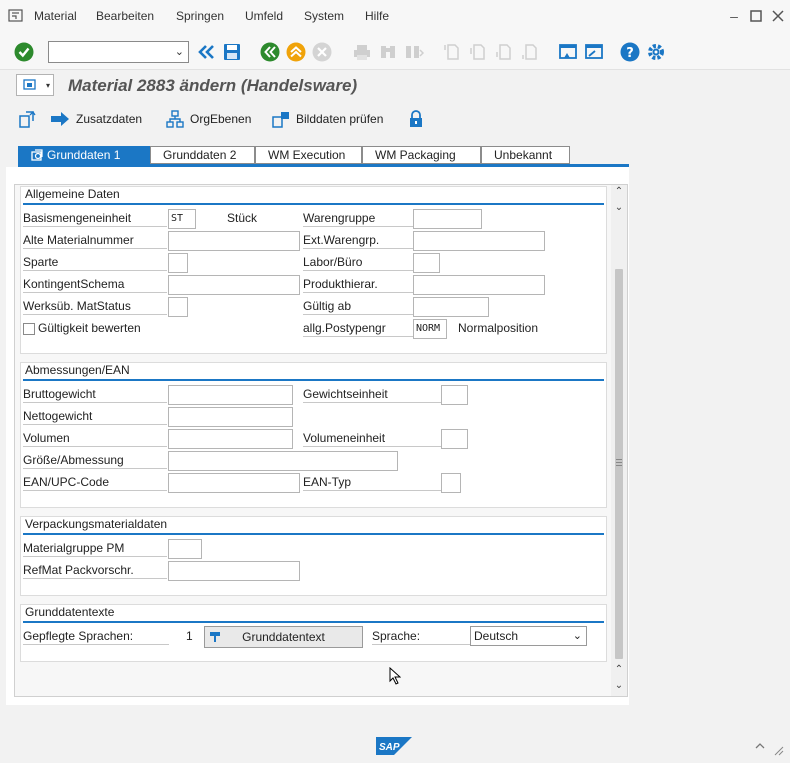 The width and height of the screenshot is (790, 763). What do you see at coordinates (200, 16) in the screenshot?
I see `menu-springen: Springen` at bounding box center [200, 16].